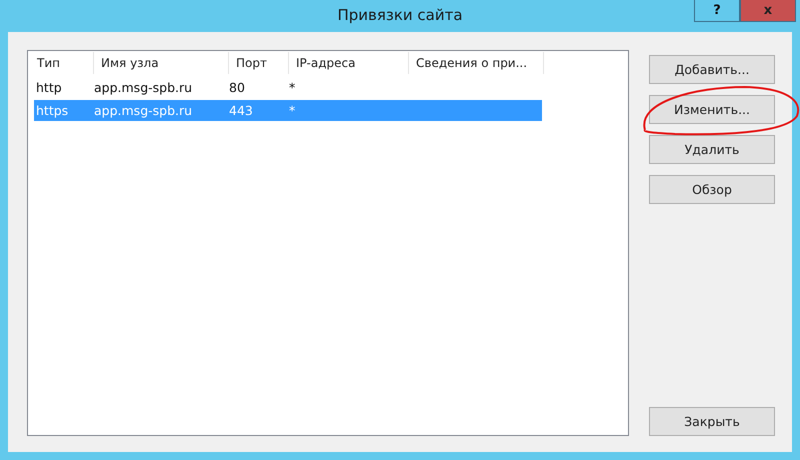  What do you see at coordinates (237, 87) in the screenshot?
I see `table-cell-text: 80` at bounding box center [237, 87].